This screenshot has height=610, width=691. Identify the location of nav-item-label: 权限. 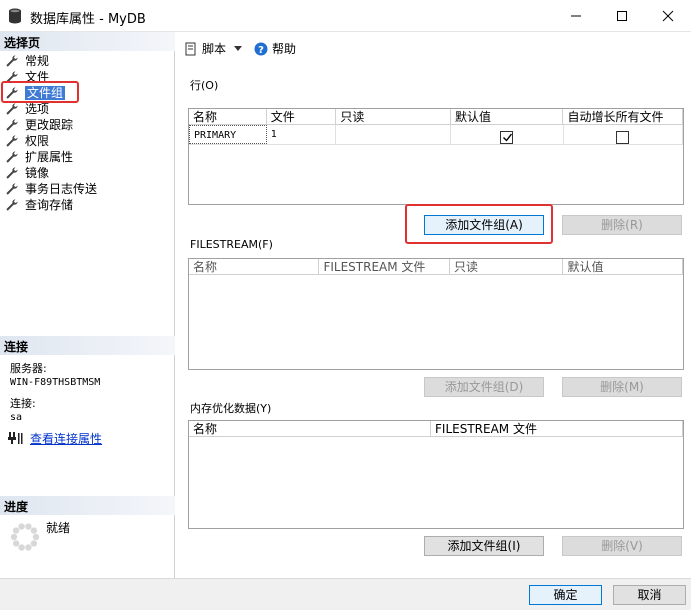
(37, 141).